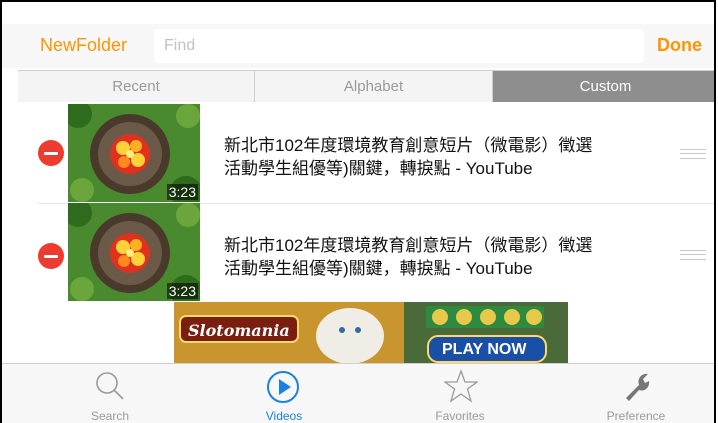 The height and width of the screenshot is (423, 718). I want to click on play-circle-icon, so click(283, 387).